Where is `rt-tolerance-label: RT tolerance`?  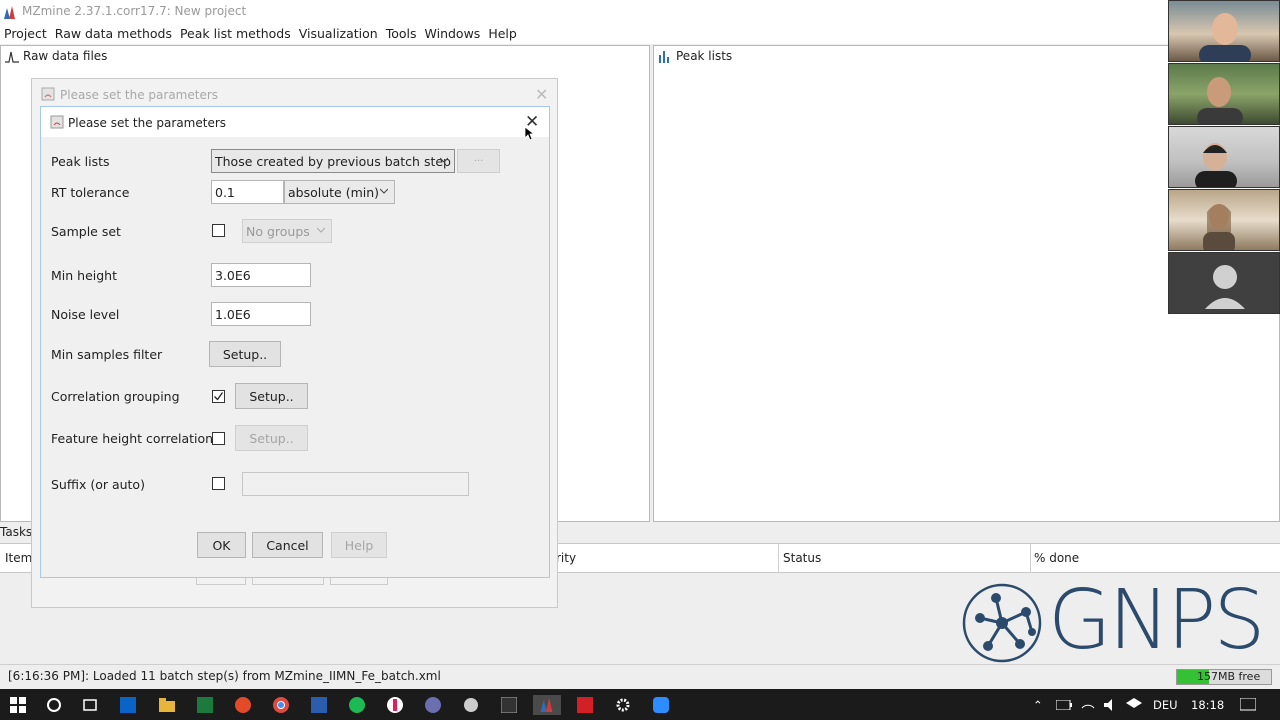 rt-tolerance-label: RT tolerance is located at coordinates (90, 192).